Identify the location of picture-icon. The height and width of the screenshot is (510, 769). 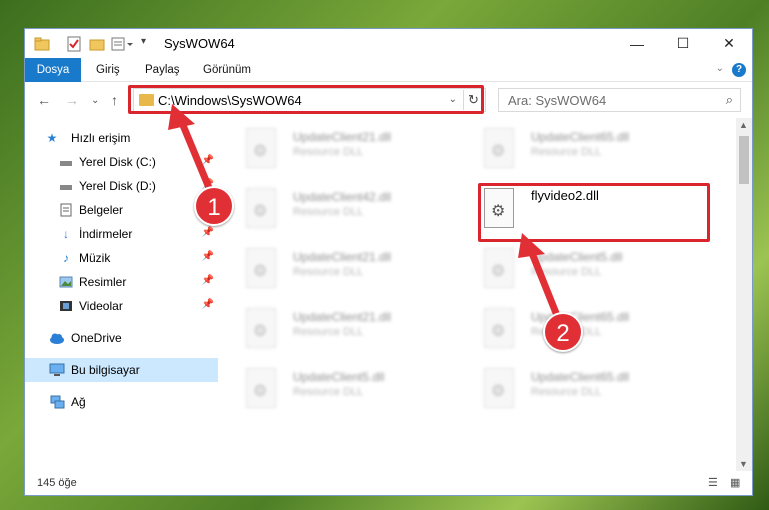
(66, 282).